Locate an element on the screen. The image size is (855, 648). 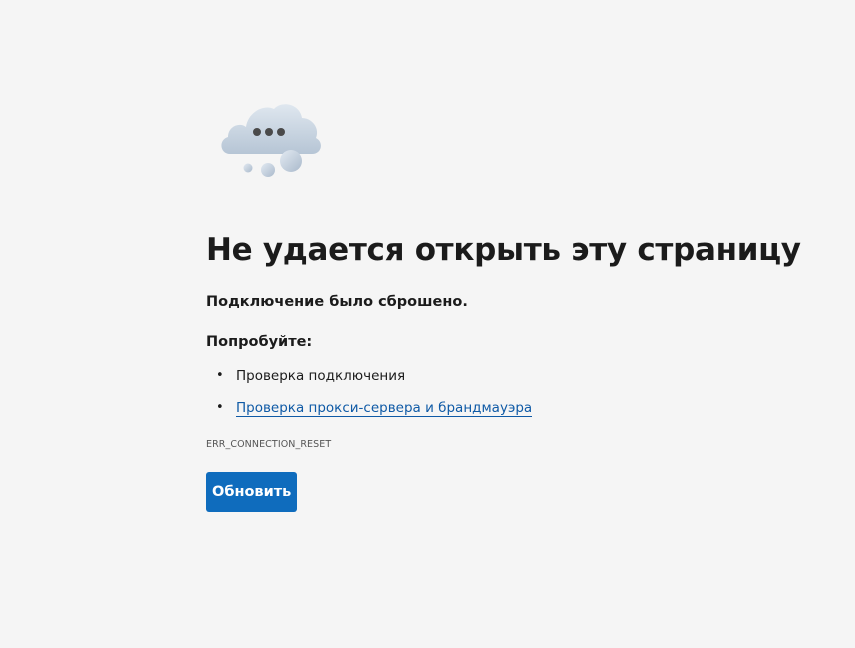
cloud-dots-icon is located at coordinates (271, 140).